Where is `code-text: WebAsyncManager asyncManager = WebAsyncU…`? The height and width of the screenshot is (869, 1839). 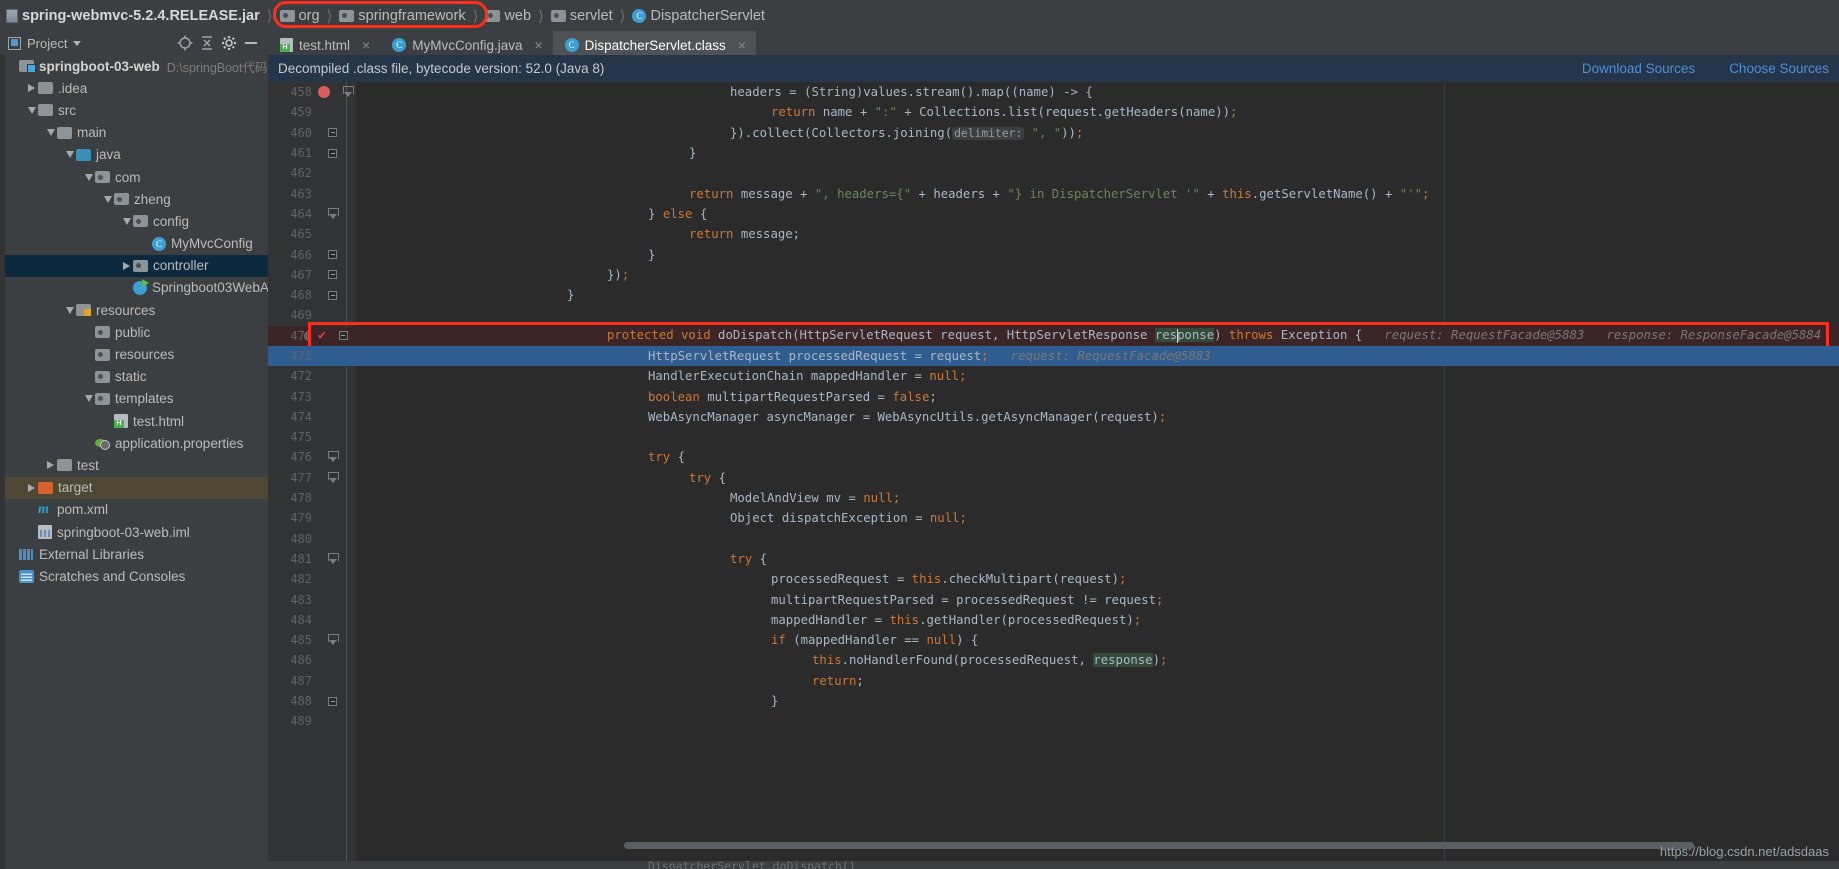 code-text: WebAsyncManager asyncManager = WebAsyncU… is located at coordinates (1101, 417).